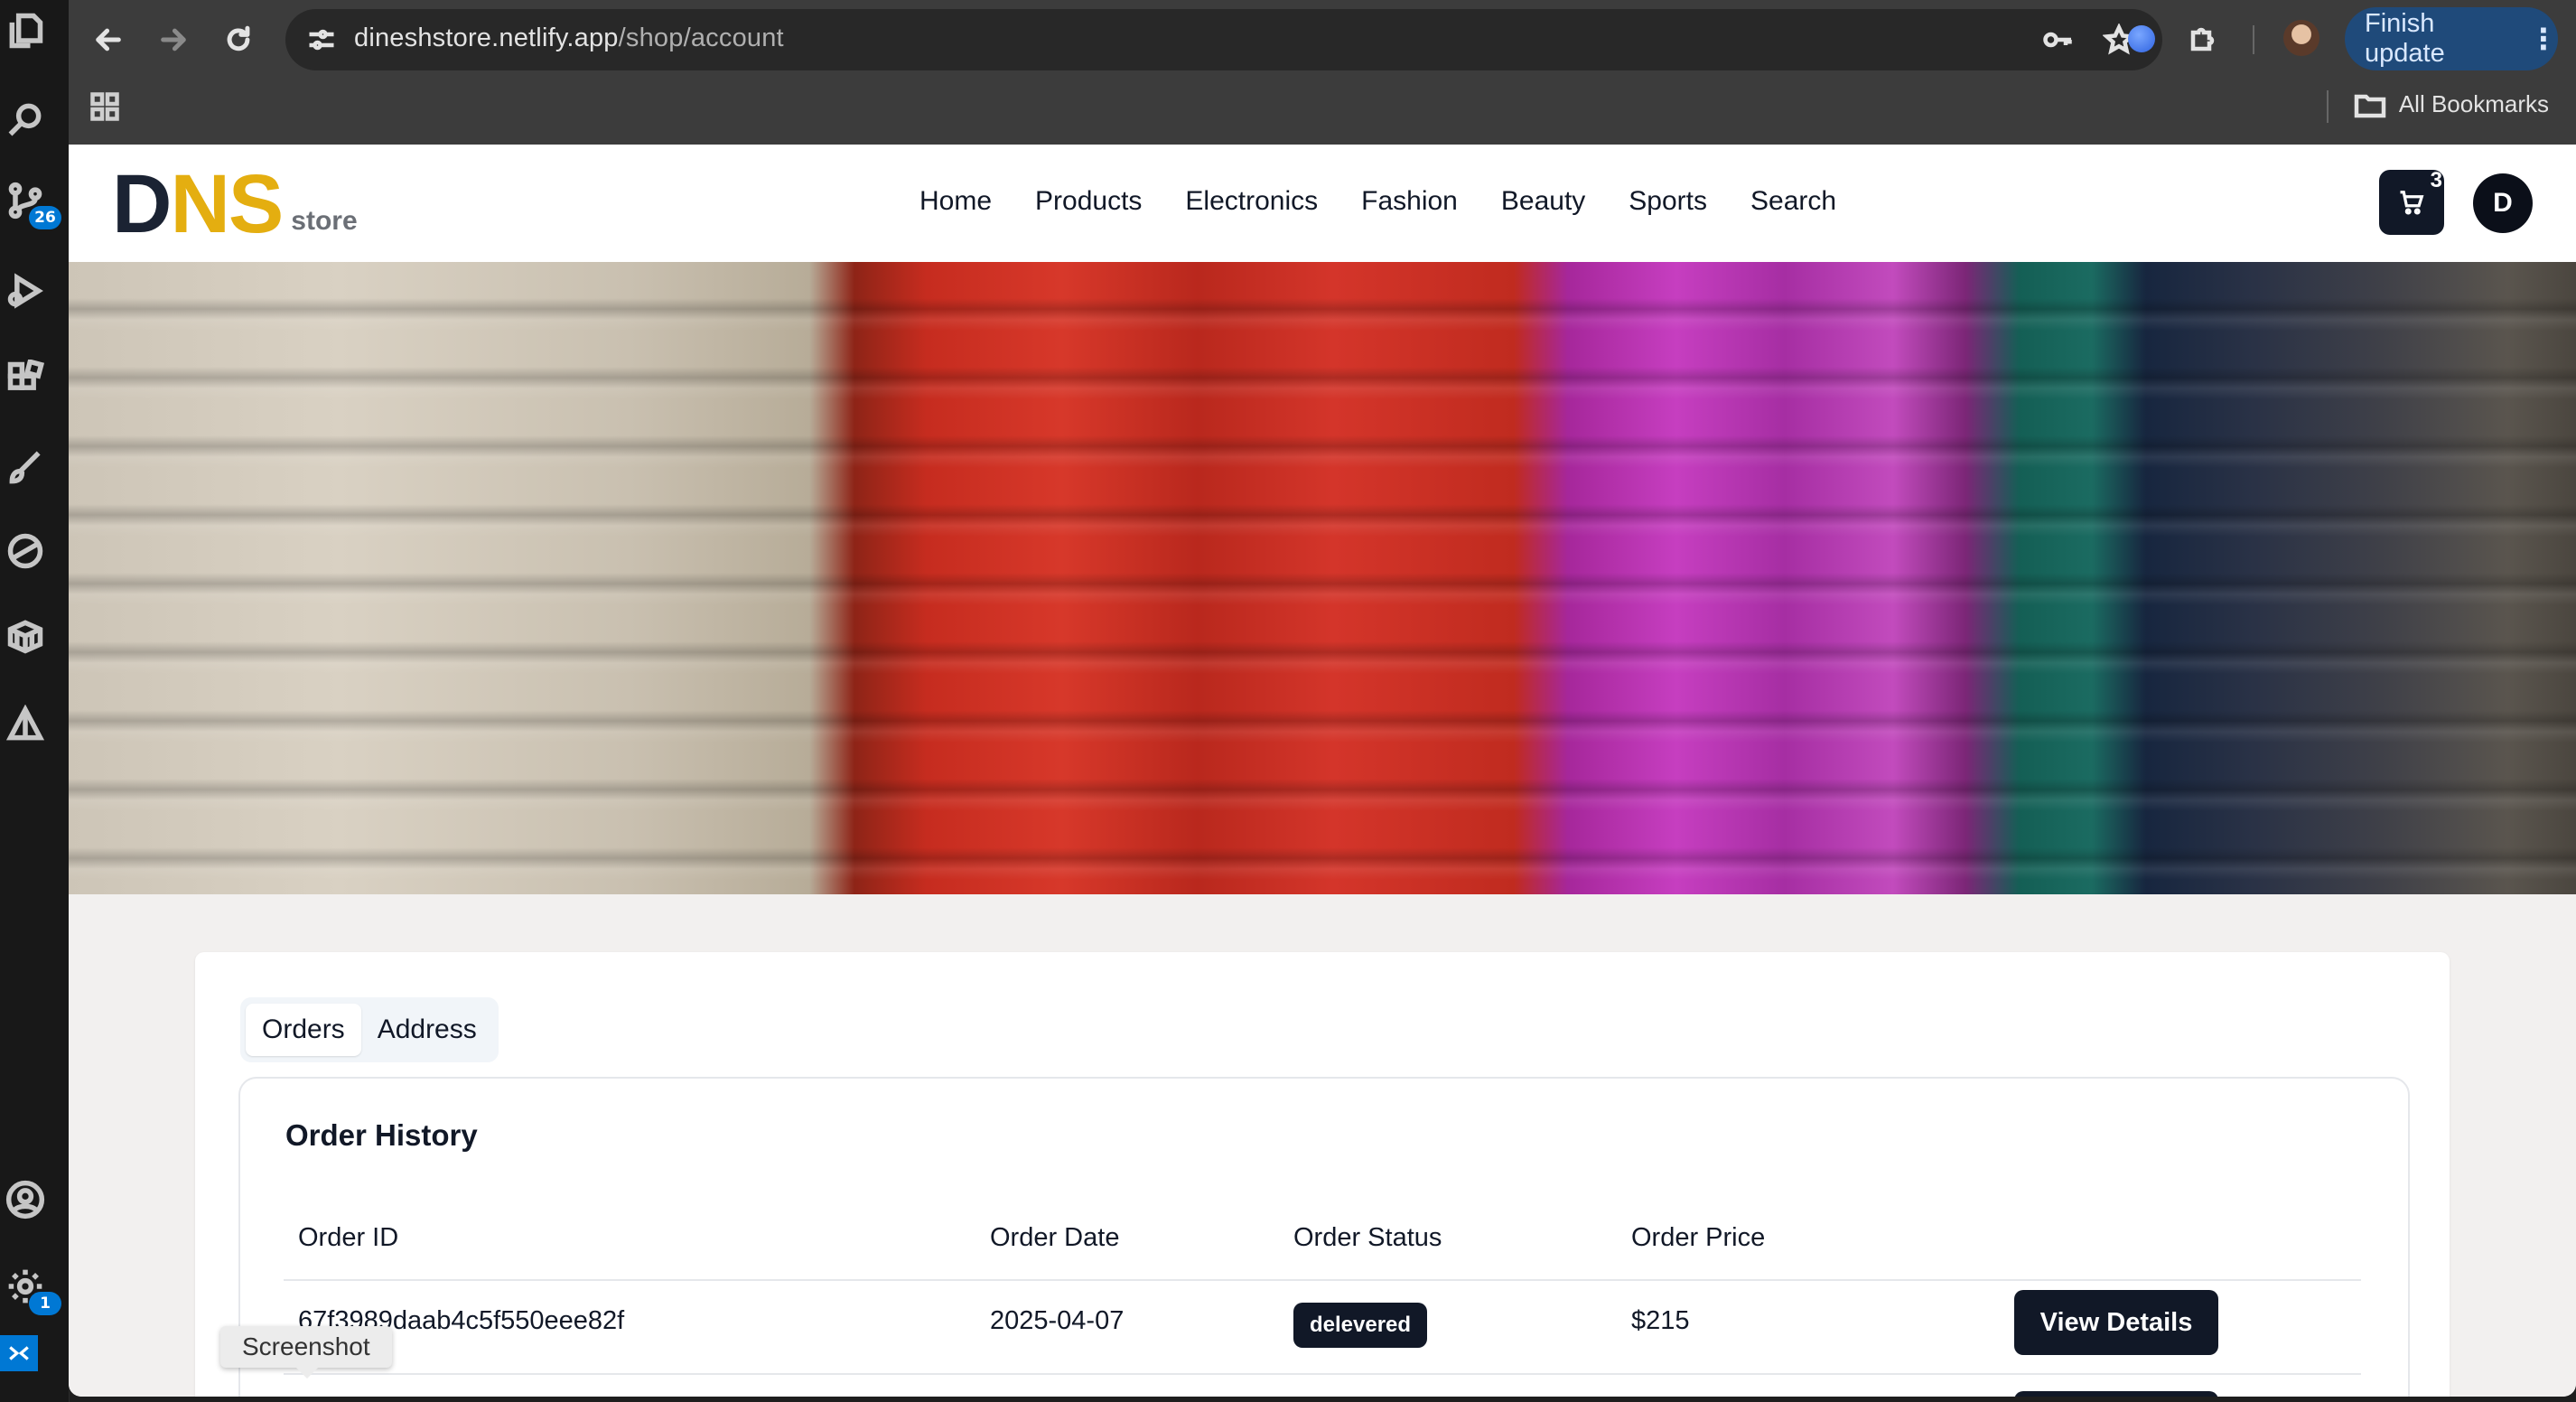  What do you see at coordinates (2405, 38) in the screenshot?
I see `finish-update-label: Finish update` at bounding box center [2405, 38].